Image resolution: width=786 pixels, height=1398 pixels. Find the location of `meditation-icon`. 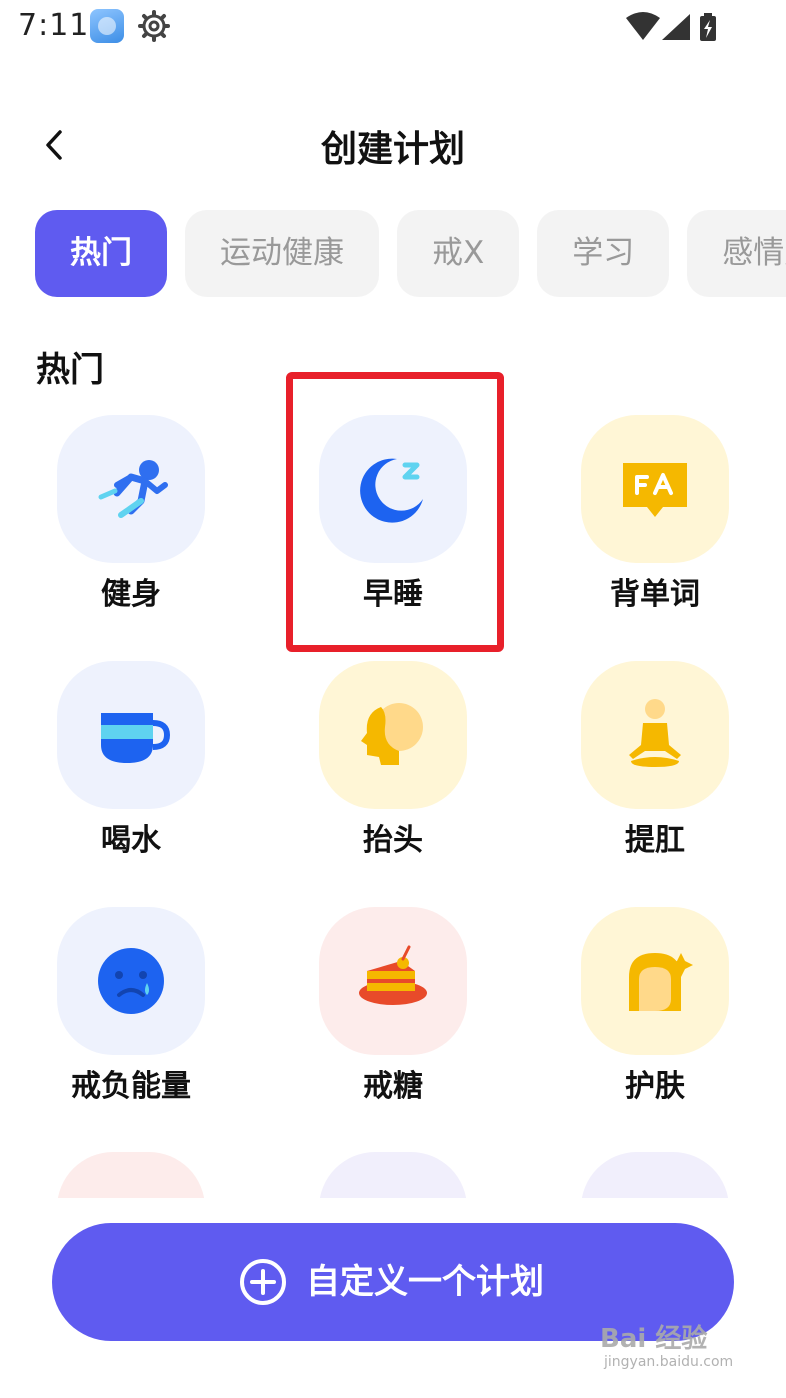

meditation-icon is located at coordinates (655, 733).